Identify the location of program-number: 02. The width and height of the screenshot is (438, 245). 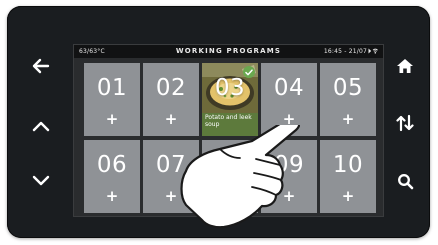
(171, 88).